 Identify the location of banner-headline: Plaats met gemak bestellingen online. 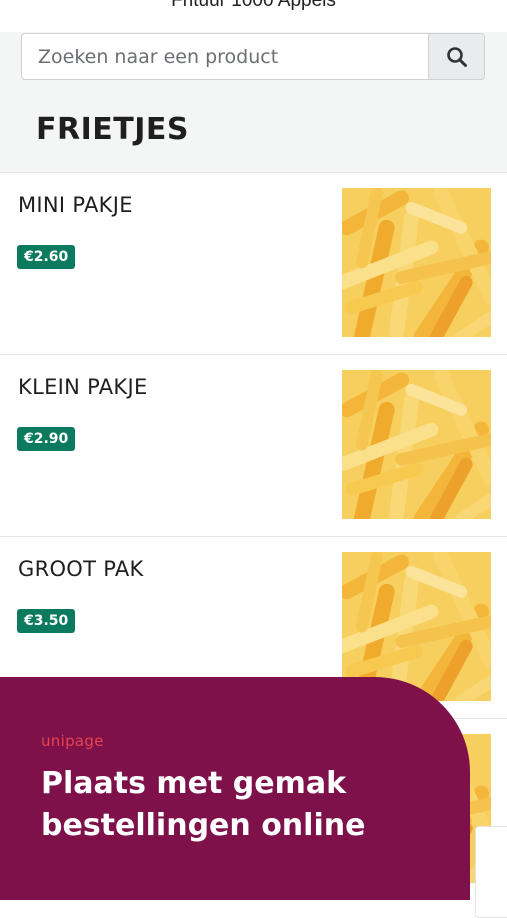
(203, 804).